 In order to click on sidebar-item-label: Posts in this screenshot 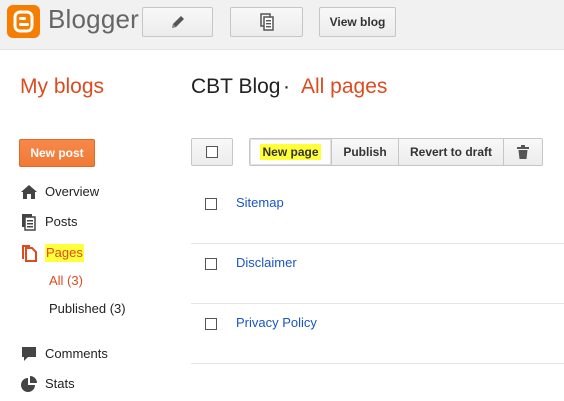, I will do `click(61, 221)`.